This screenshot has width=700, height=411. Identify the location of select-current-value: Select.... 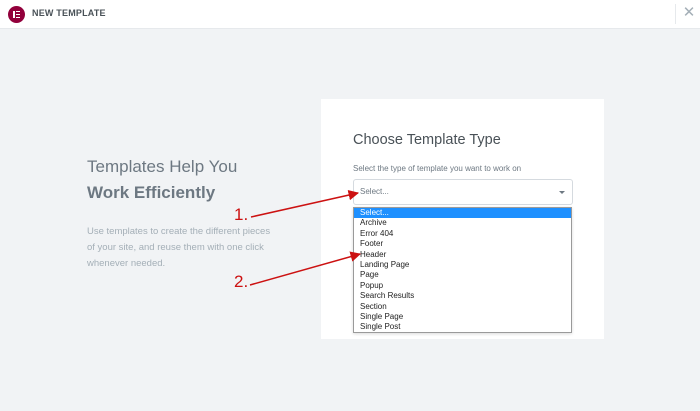
(374, 191).